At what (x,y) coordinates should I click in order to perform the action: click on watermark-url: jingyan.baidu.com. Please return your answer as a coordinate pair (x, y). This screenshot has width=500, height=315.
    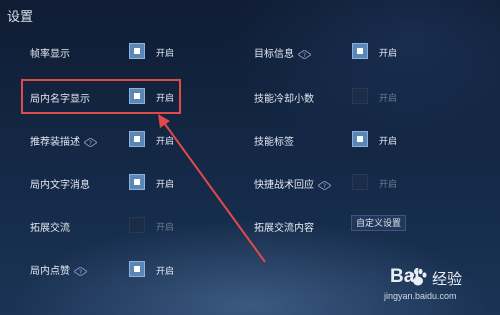
    Looking at the image, I should click on (420, 296).